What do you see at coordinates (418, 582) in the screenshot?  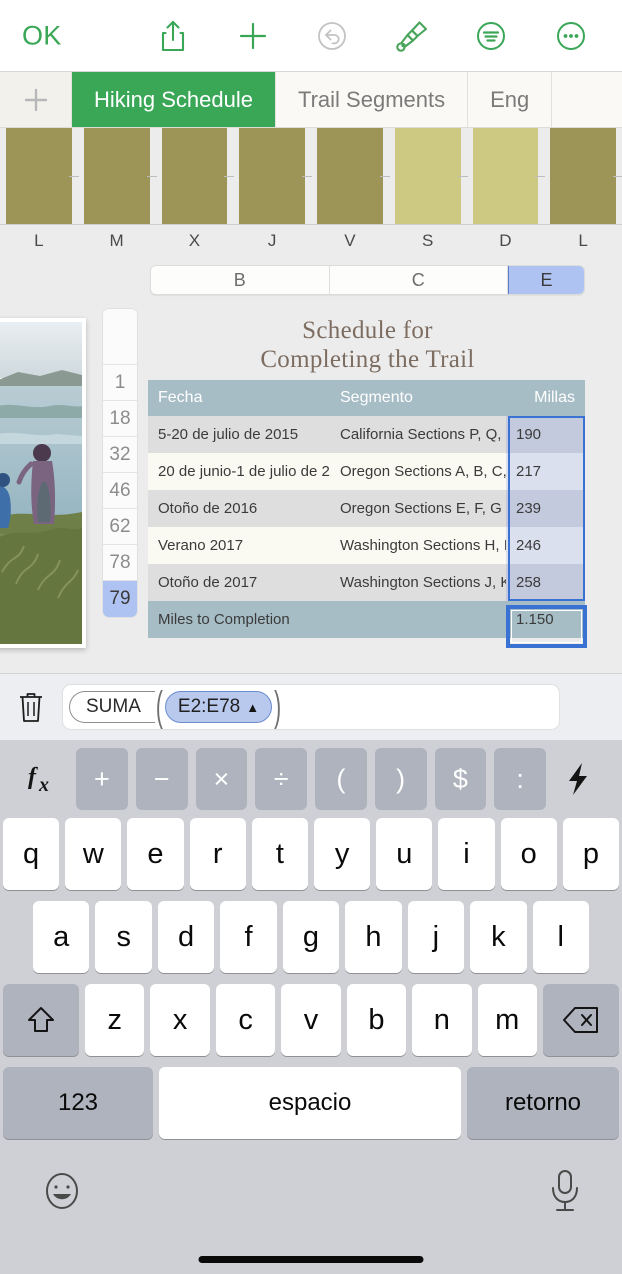 I see `cell-segmento: Washington Sections J, K, L` at bounding box center [418, 582].